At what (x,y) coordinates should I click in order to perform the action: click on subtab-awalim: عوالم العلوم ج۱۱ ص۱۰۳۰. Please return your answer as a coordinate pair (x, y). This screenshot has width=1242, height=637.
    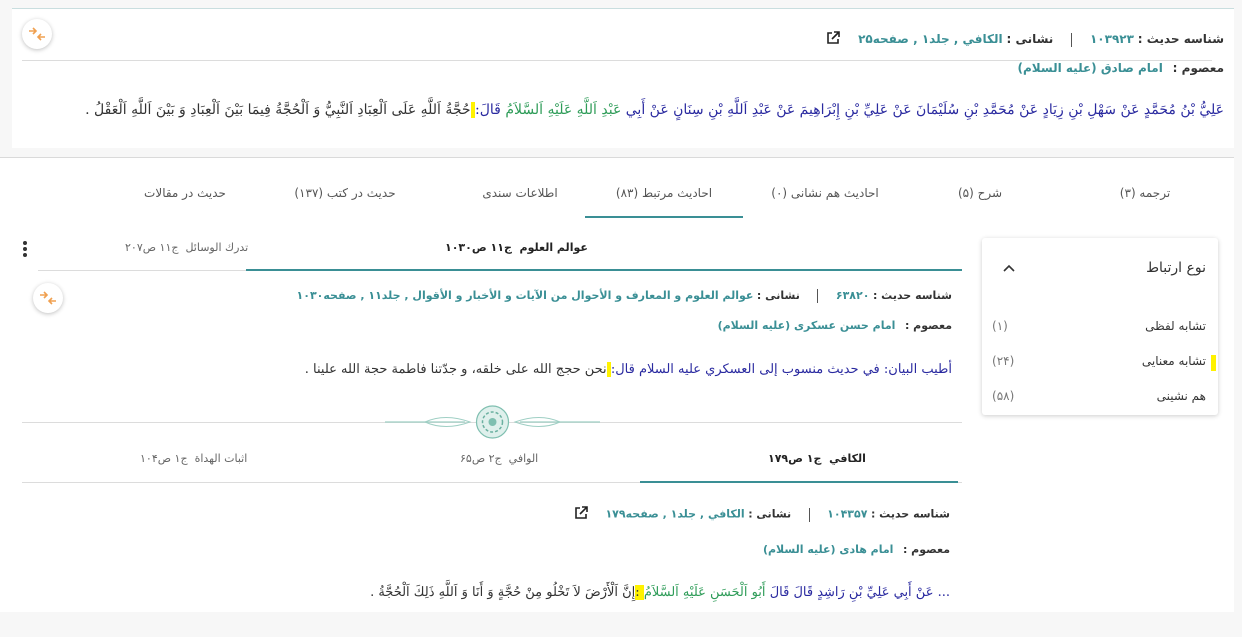
    Looking at the image, I should click on (516, 247).